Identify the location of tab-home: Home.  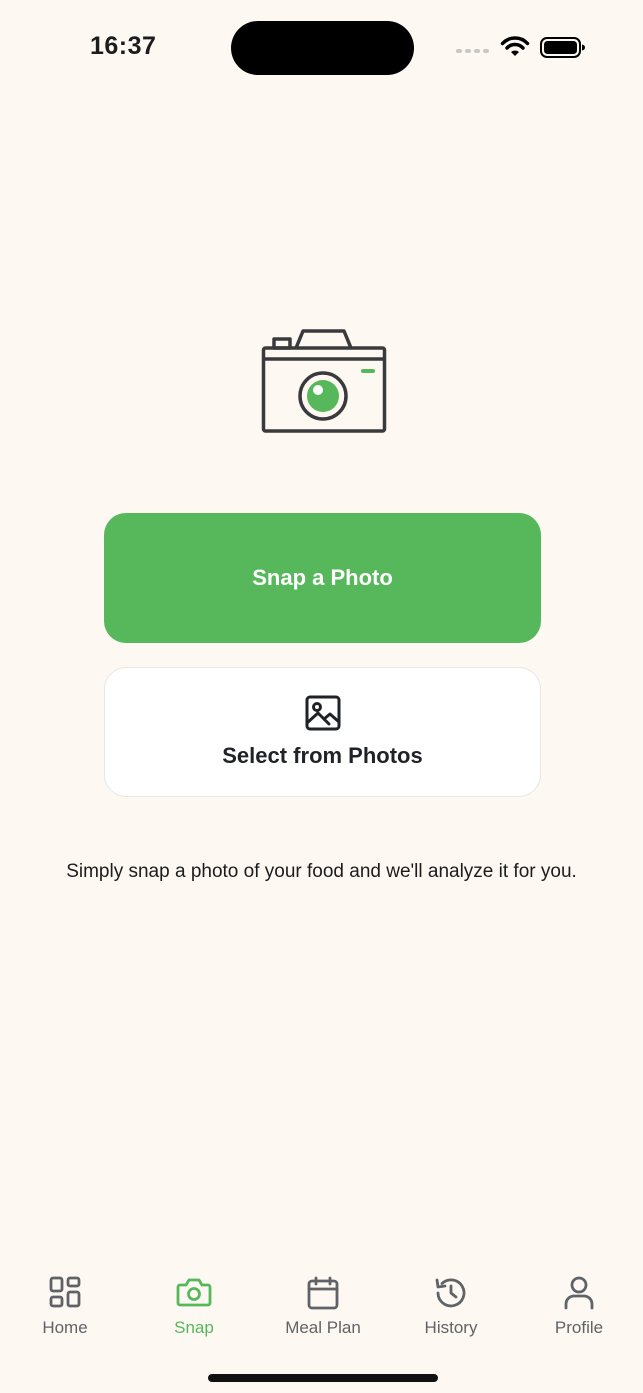
(65, 1307).